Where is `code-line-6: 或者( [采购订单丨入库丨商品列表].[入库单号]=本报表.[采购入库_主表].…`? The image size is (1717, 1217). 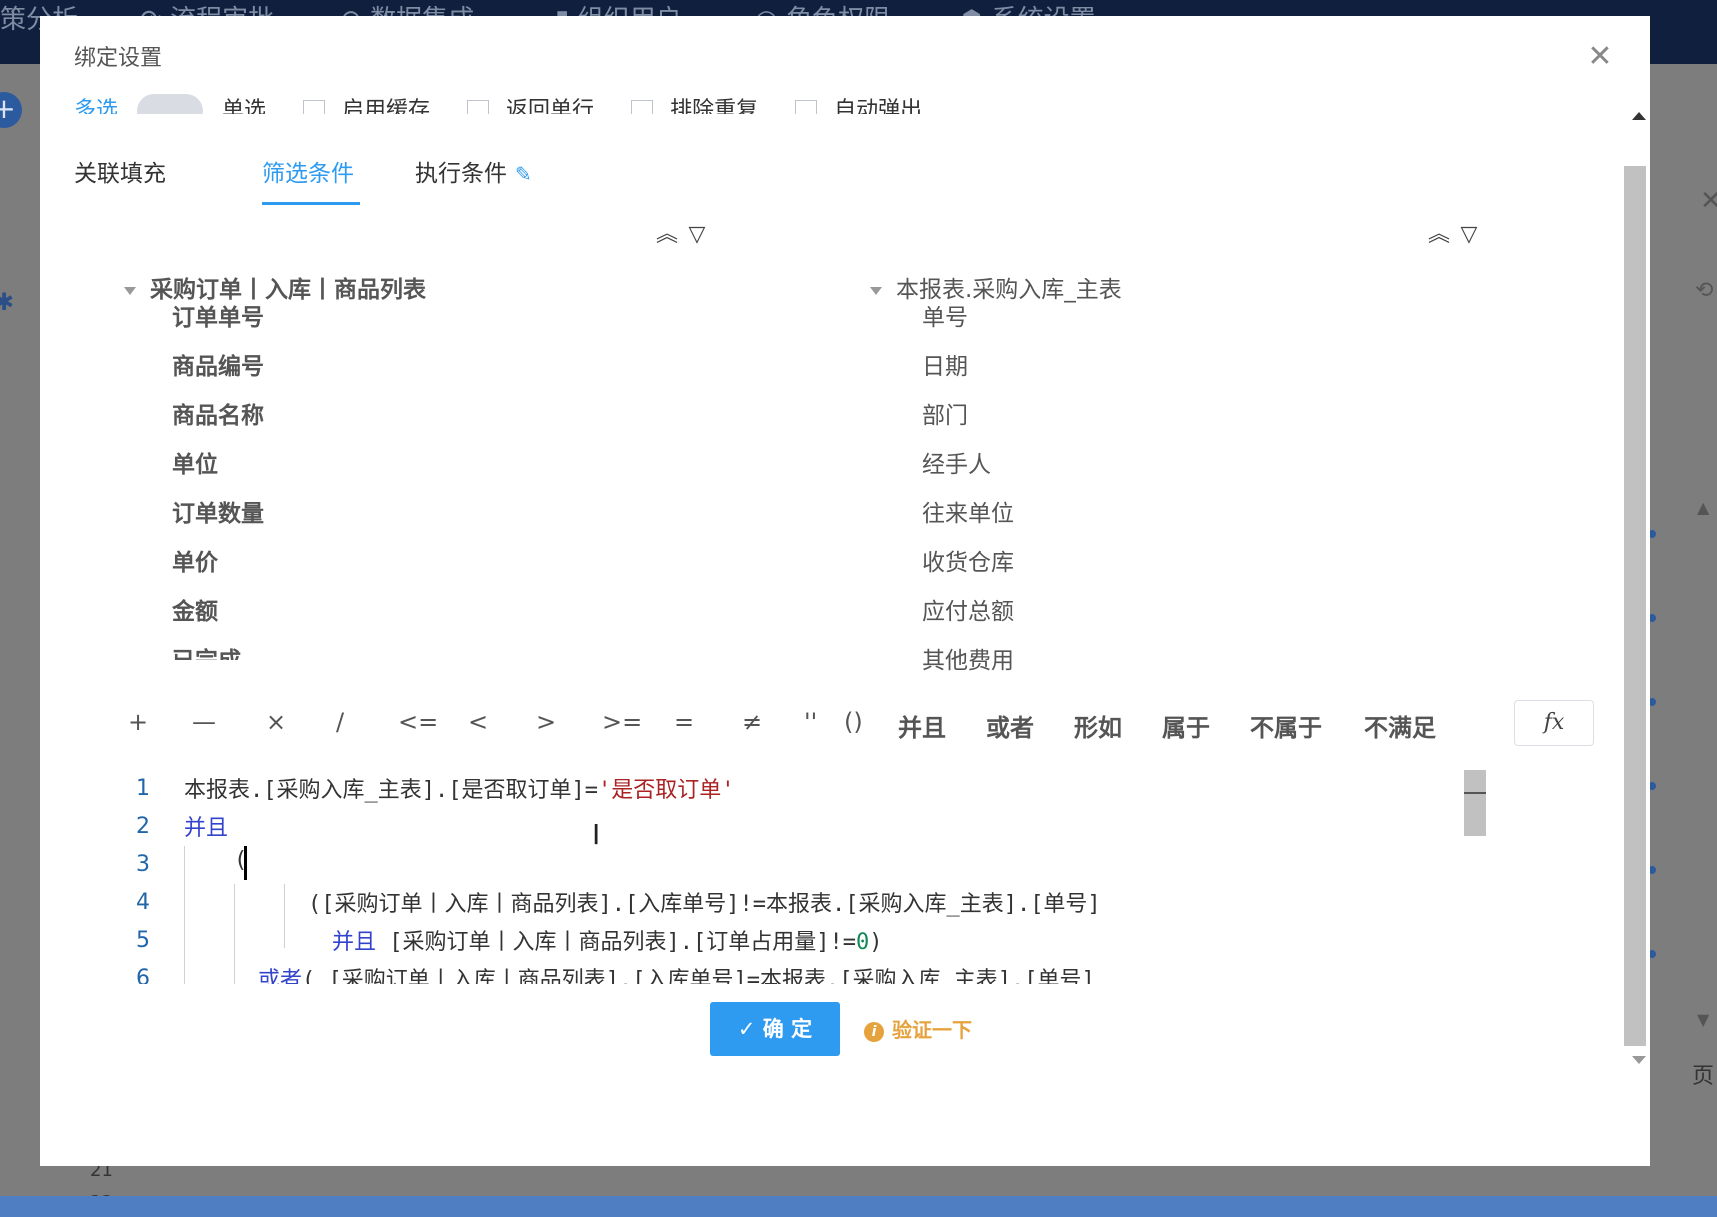 code-line-6: 或者( [采购订单丨入库丨商品列表].[入库单号]=本报表.[采购入库_主表].… is located at coordinates (676, 976).